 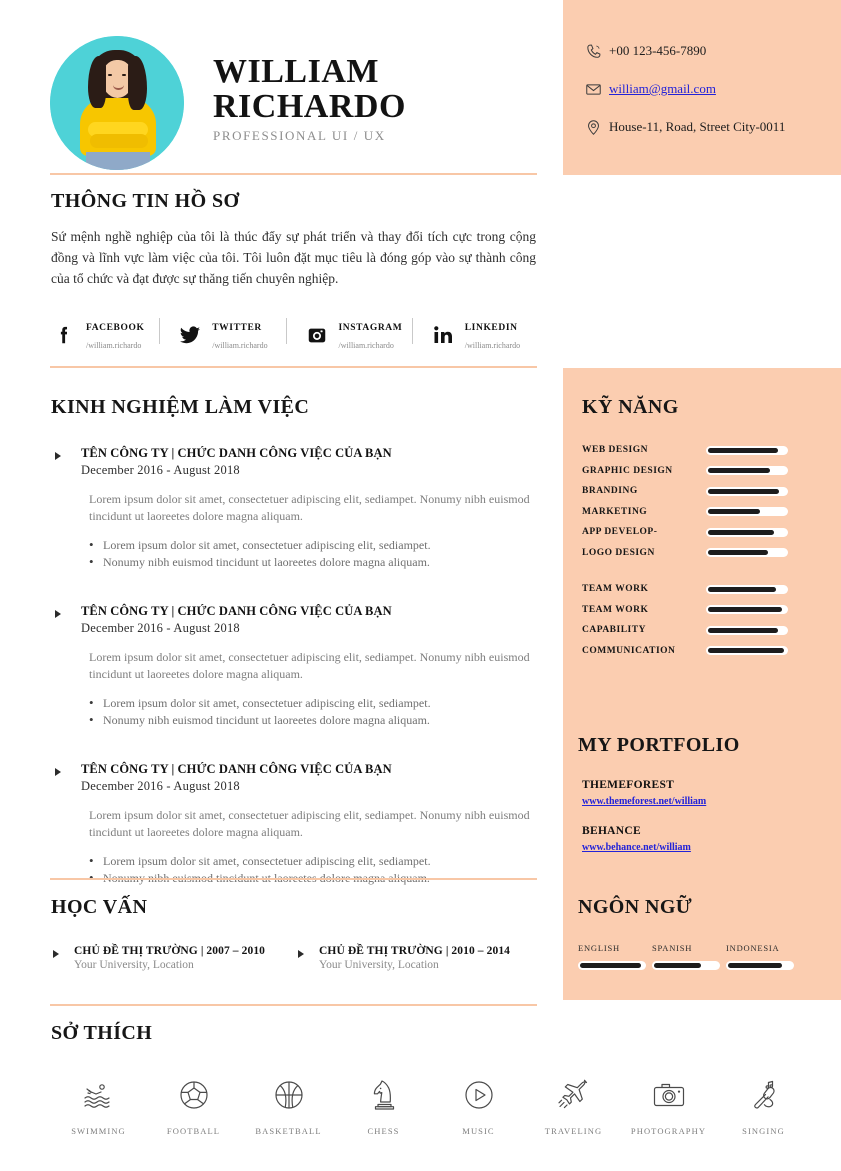 What do you see at coordinates (668, 1131) in the screenshot?
I see `hobby-label: PHOTOGRAPHY` at bounding box center [668, 1131].